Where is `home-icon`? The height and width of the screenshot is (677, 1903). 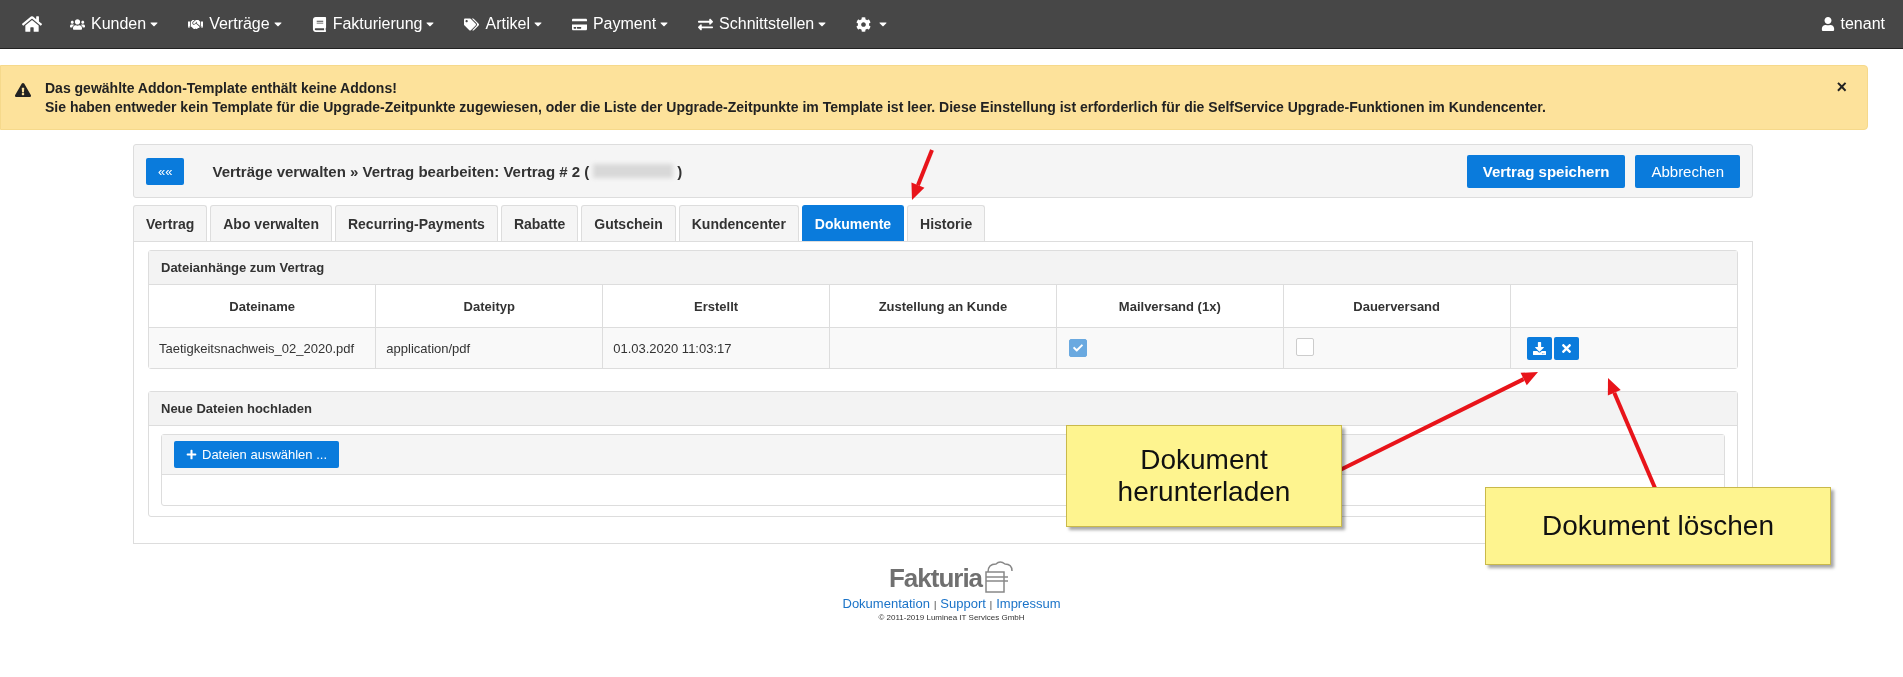
home-icon is located at coordinates (32, 24).